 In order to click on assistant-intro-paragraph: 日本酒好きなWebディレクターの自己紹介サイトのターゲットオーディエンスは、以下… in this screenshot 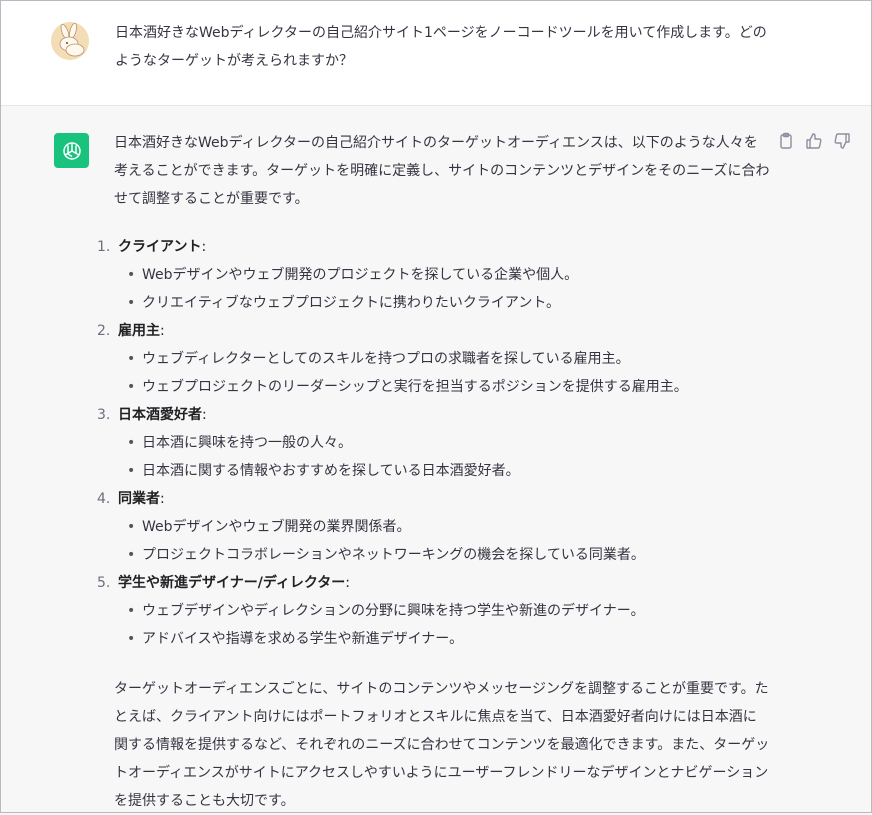, I will do `click(442, 171)`.